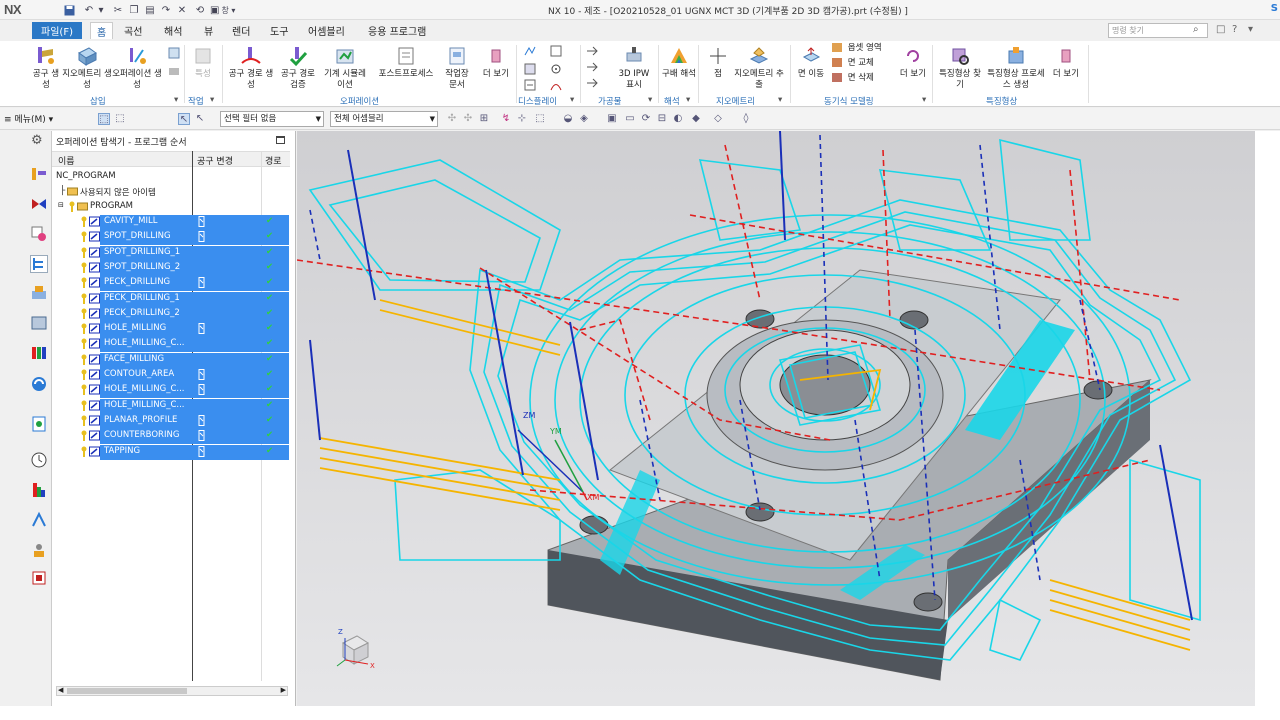 This screenshot has height=720, width=1280. What do you see at coordinates (69, 10) in the screenshot?
I see `save-icon` at bounding box center [69, 10].